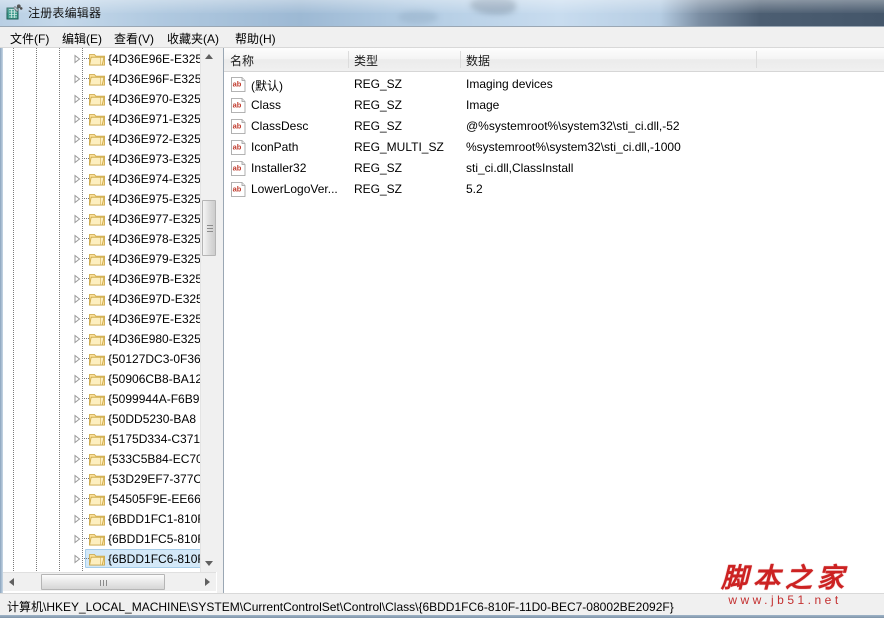 Image resolution: width=884 pixels, height=618 pixels. Describe the element at coordinates (154, 379) in the screenshot. I see `tree-item-label: {50906CB8-BA12` at that location.